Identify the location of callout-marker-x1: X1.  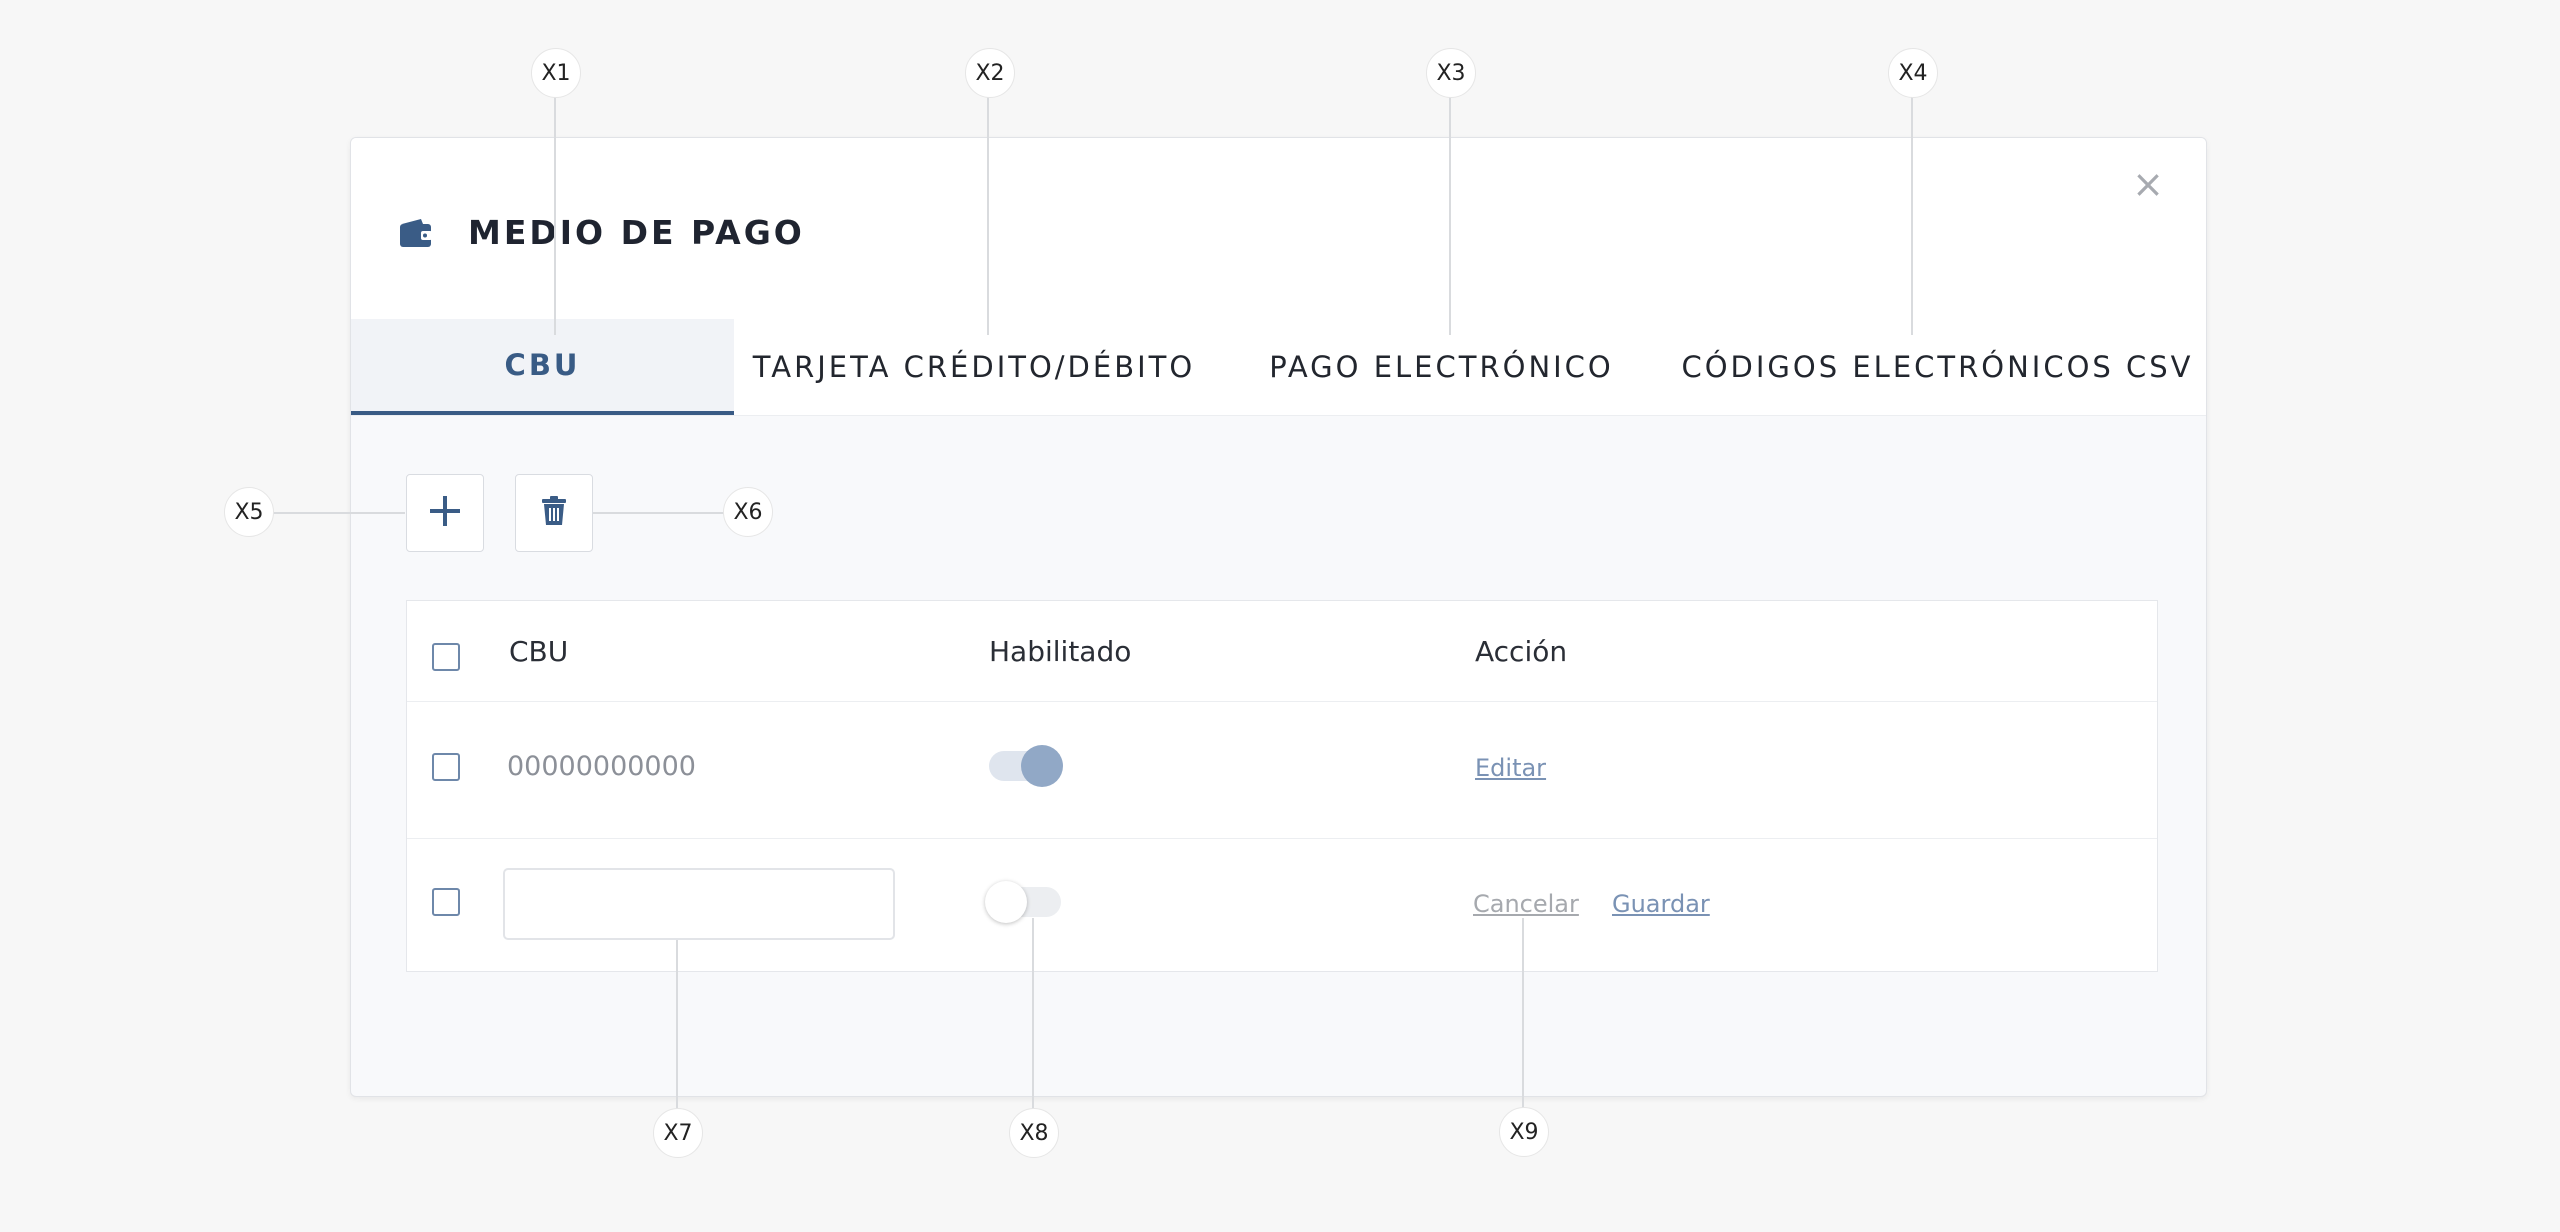
(556, 73).